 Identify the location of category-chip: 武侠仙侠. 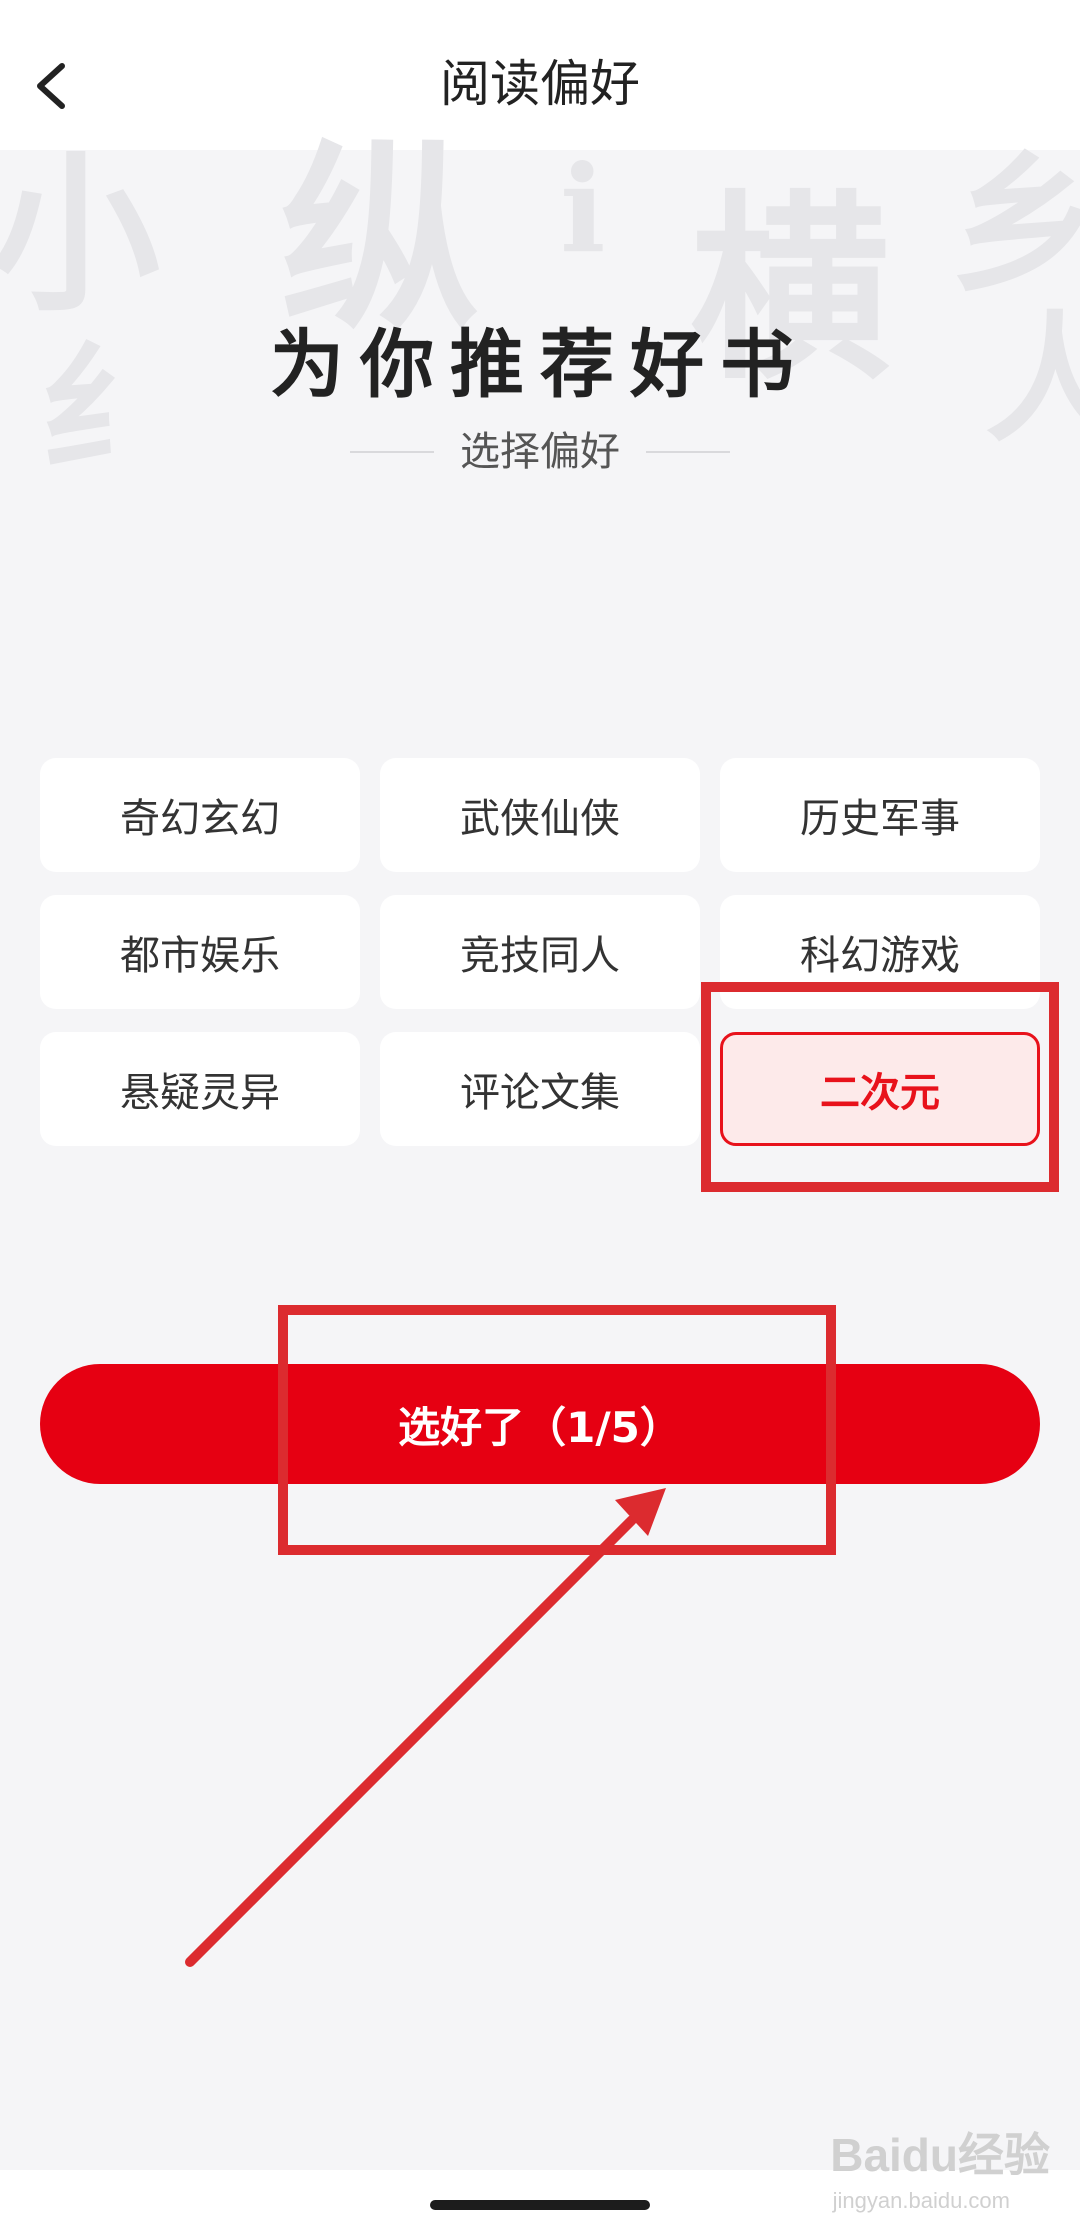
(540, 815).